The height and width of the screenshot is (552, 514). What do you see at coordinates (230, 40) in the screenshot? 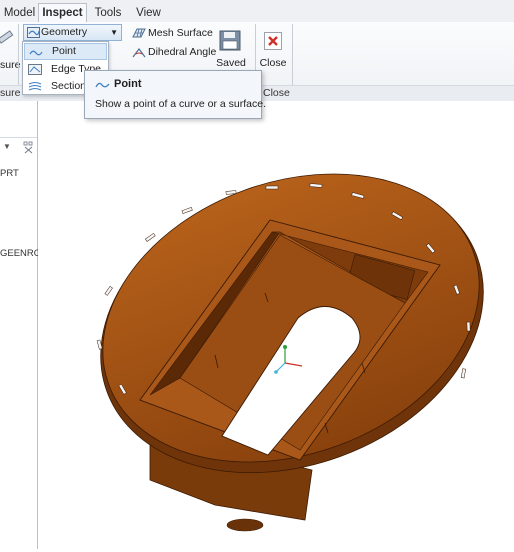
I see `floppy-disk-icon` at bounding box center [230, 40].